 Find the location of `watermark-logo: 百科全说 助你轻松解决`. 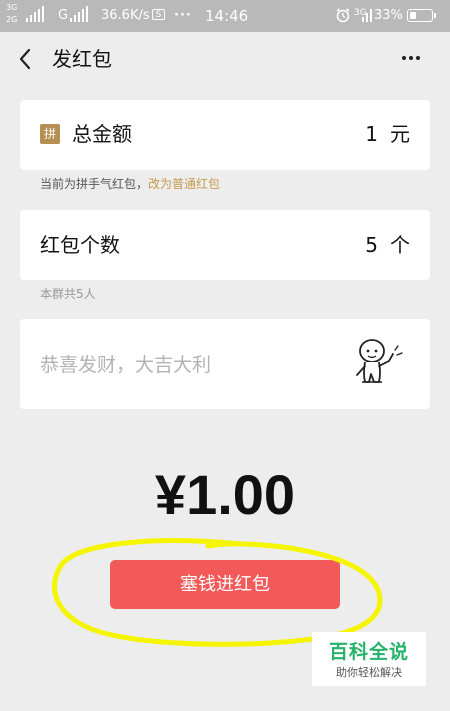

watermark-logo: 百科全说 助你轻松解决 is located at coordinates (369, 659).